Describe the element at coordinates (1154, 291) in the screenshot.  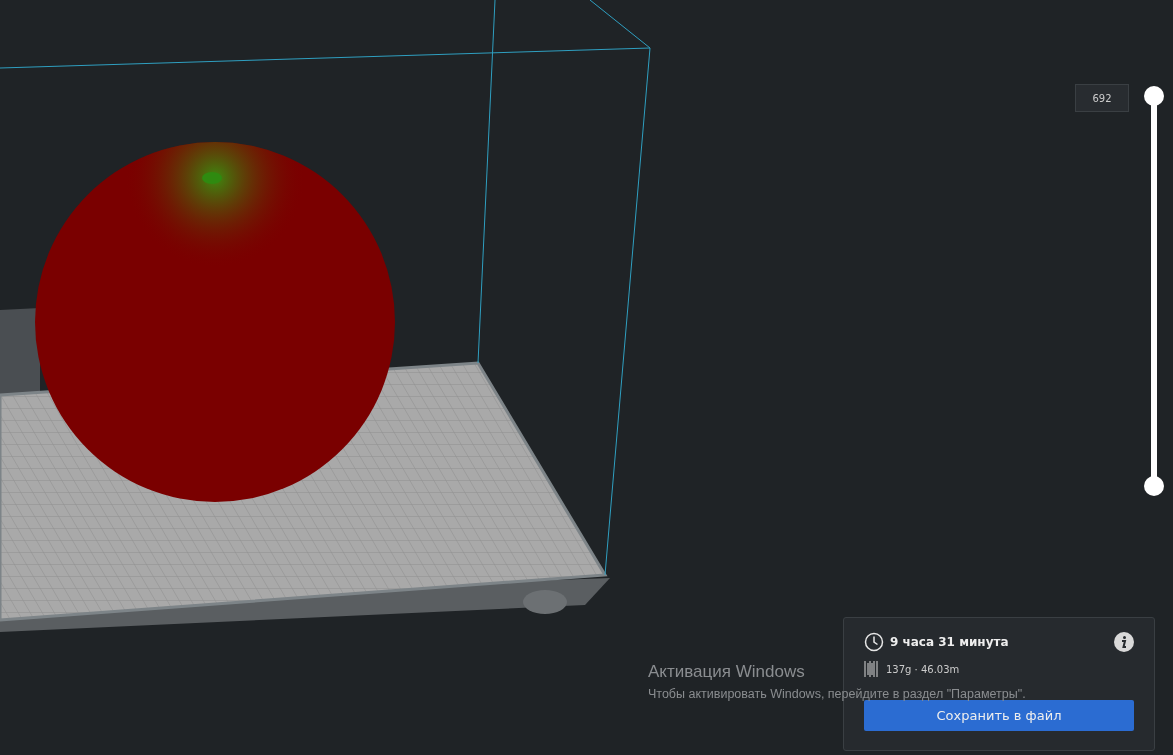
I see `layer-slider` at that location.